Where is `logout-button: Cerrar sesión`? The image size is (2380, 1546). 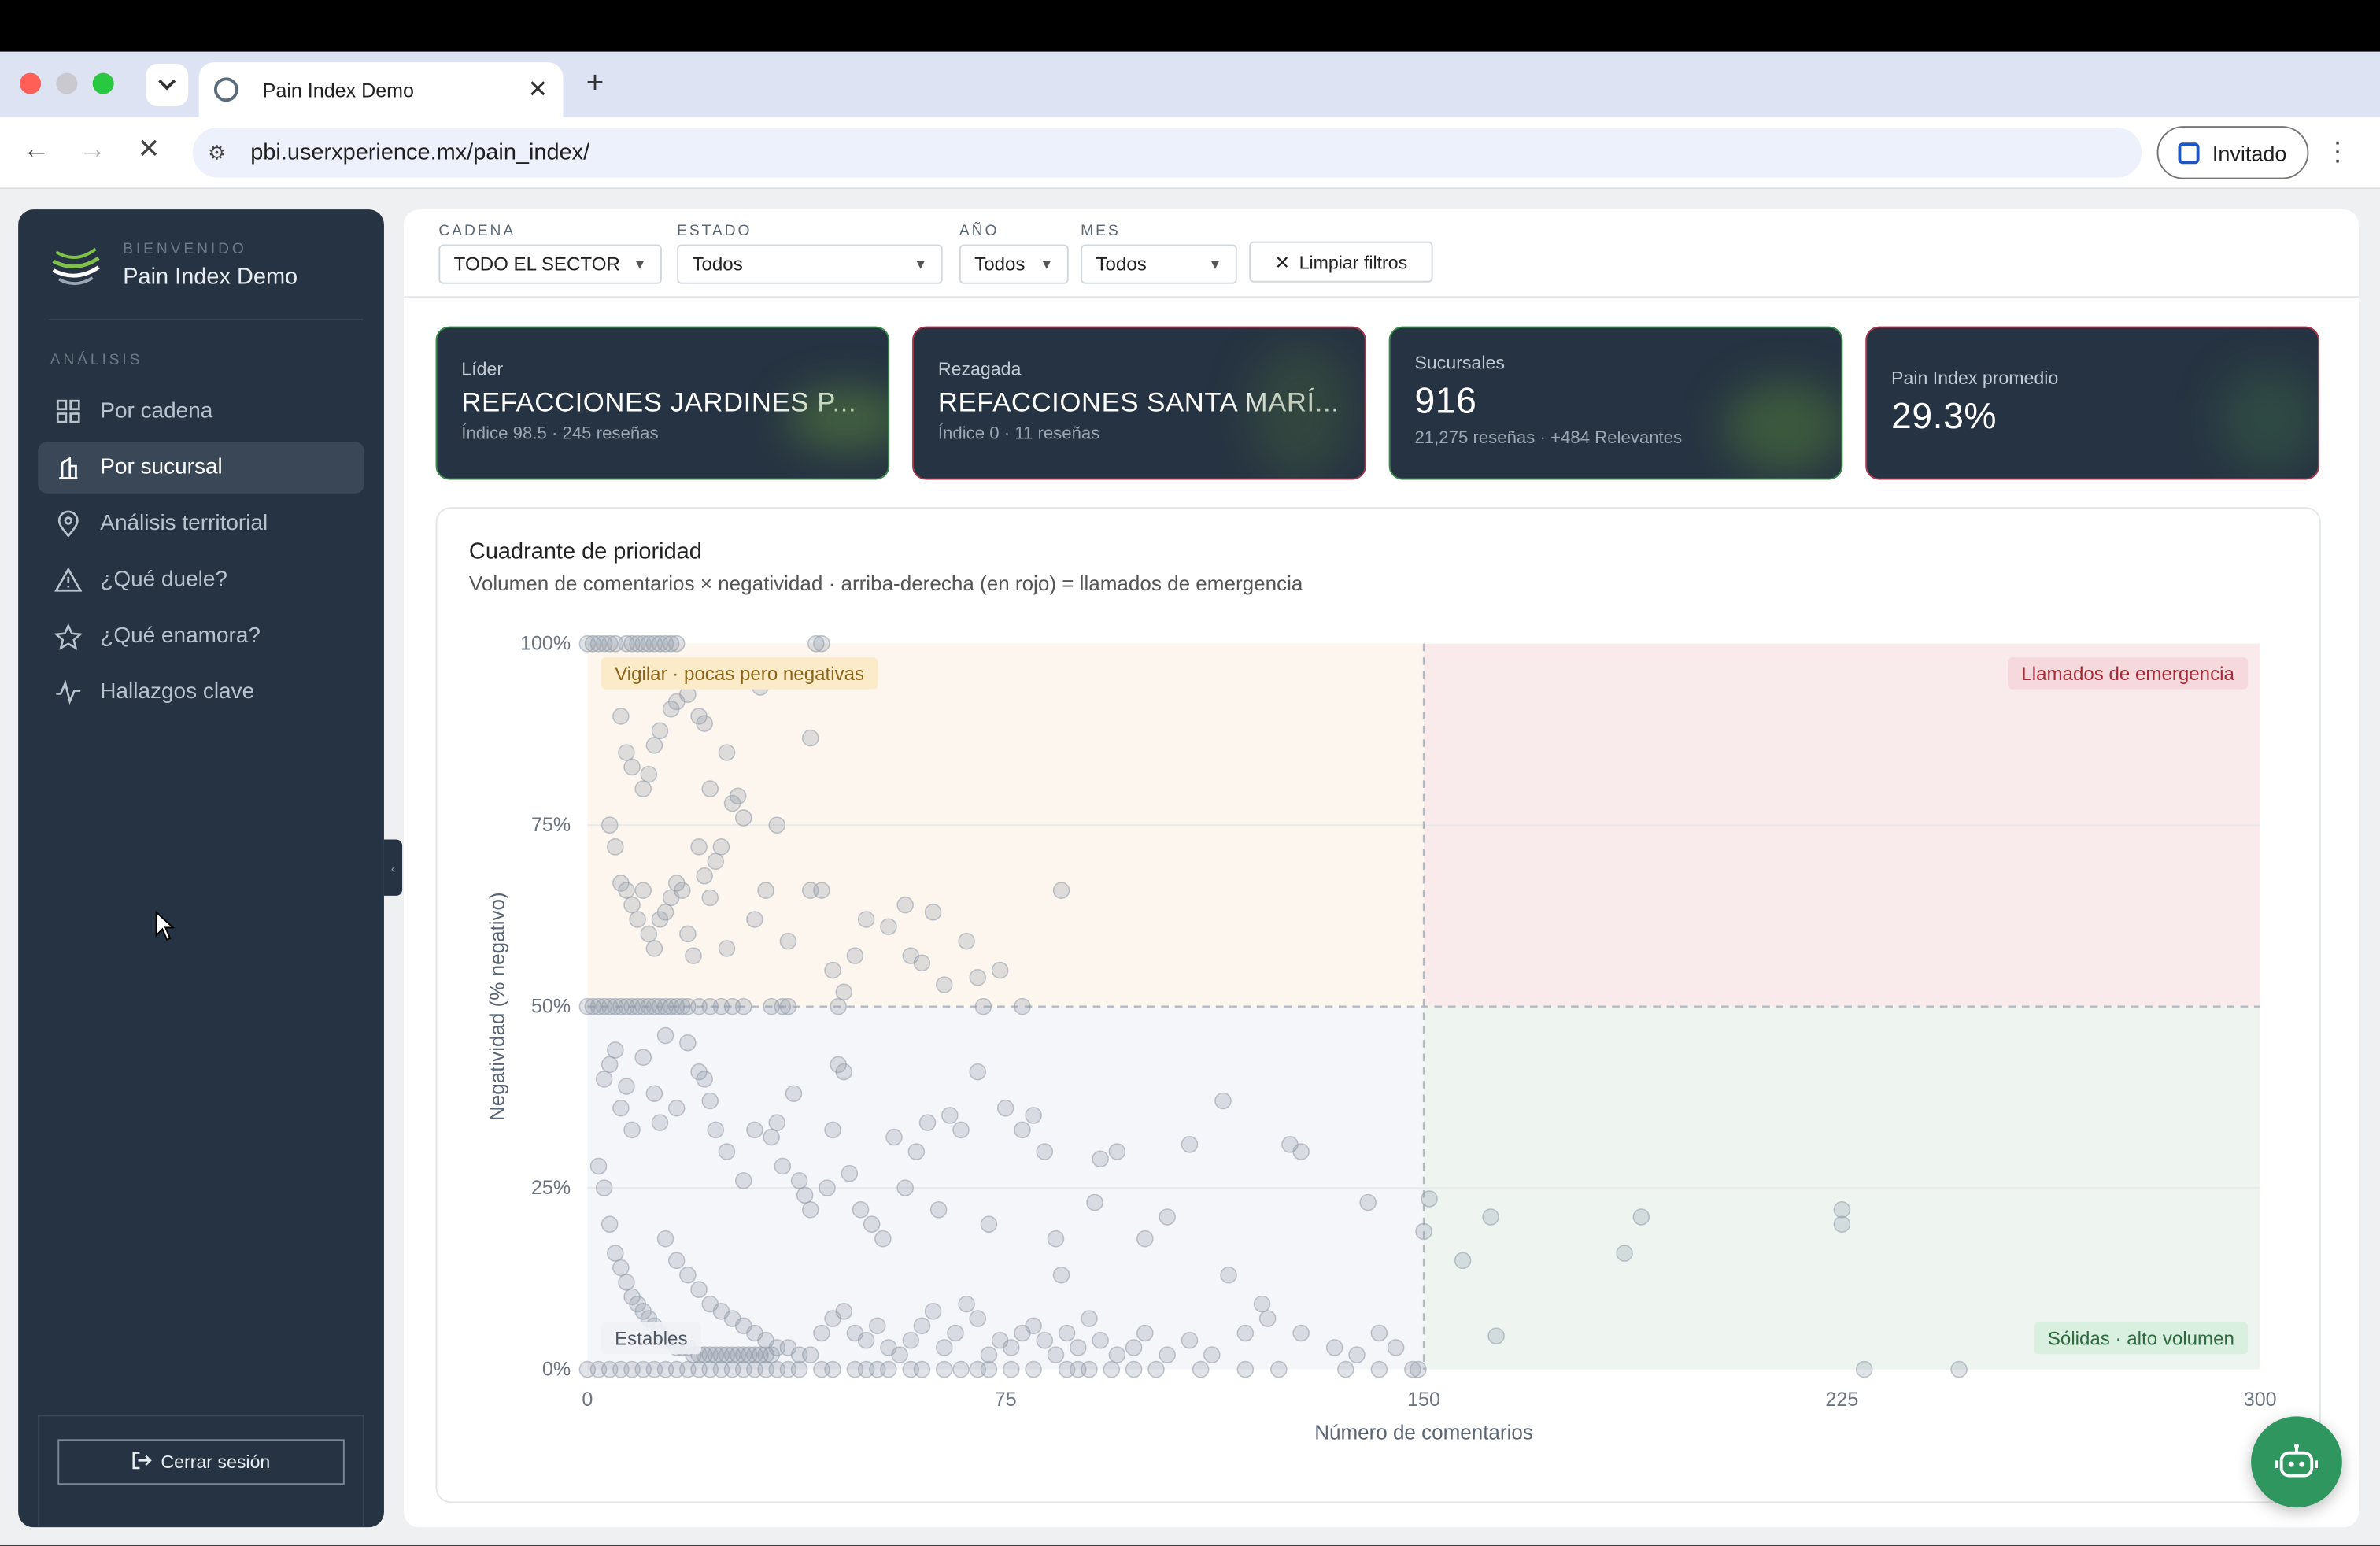
logout-button: Cerrar sesión is located at coordinates (201, 1462).